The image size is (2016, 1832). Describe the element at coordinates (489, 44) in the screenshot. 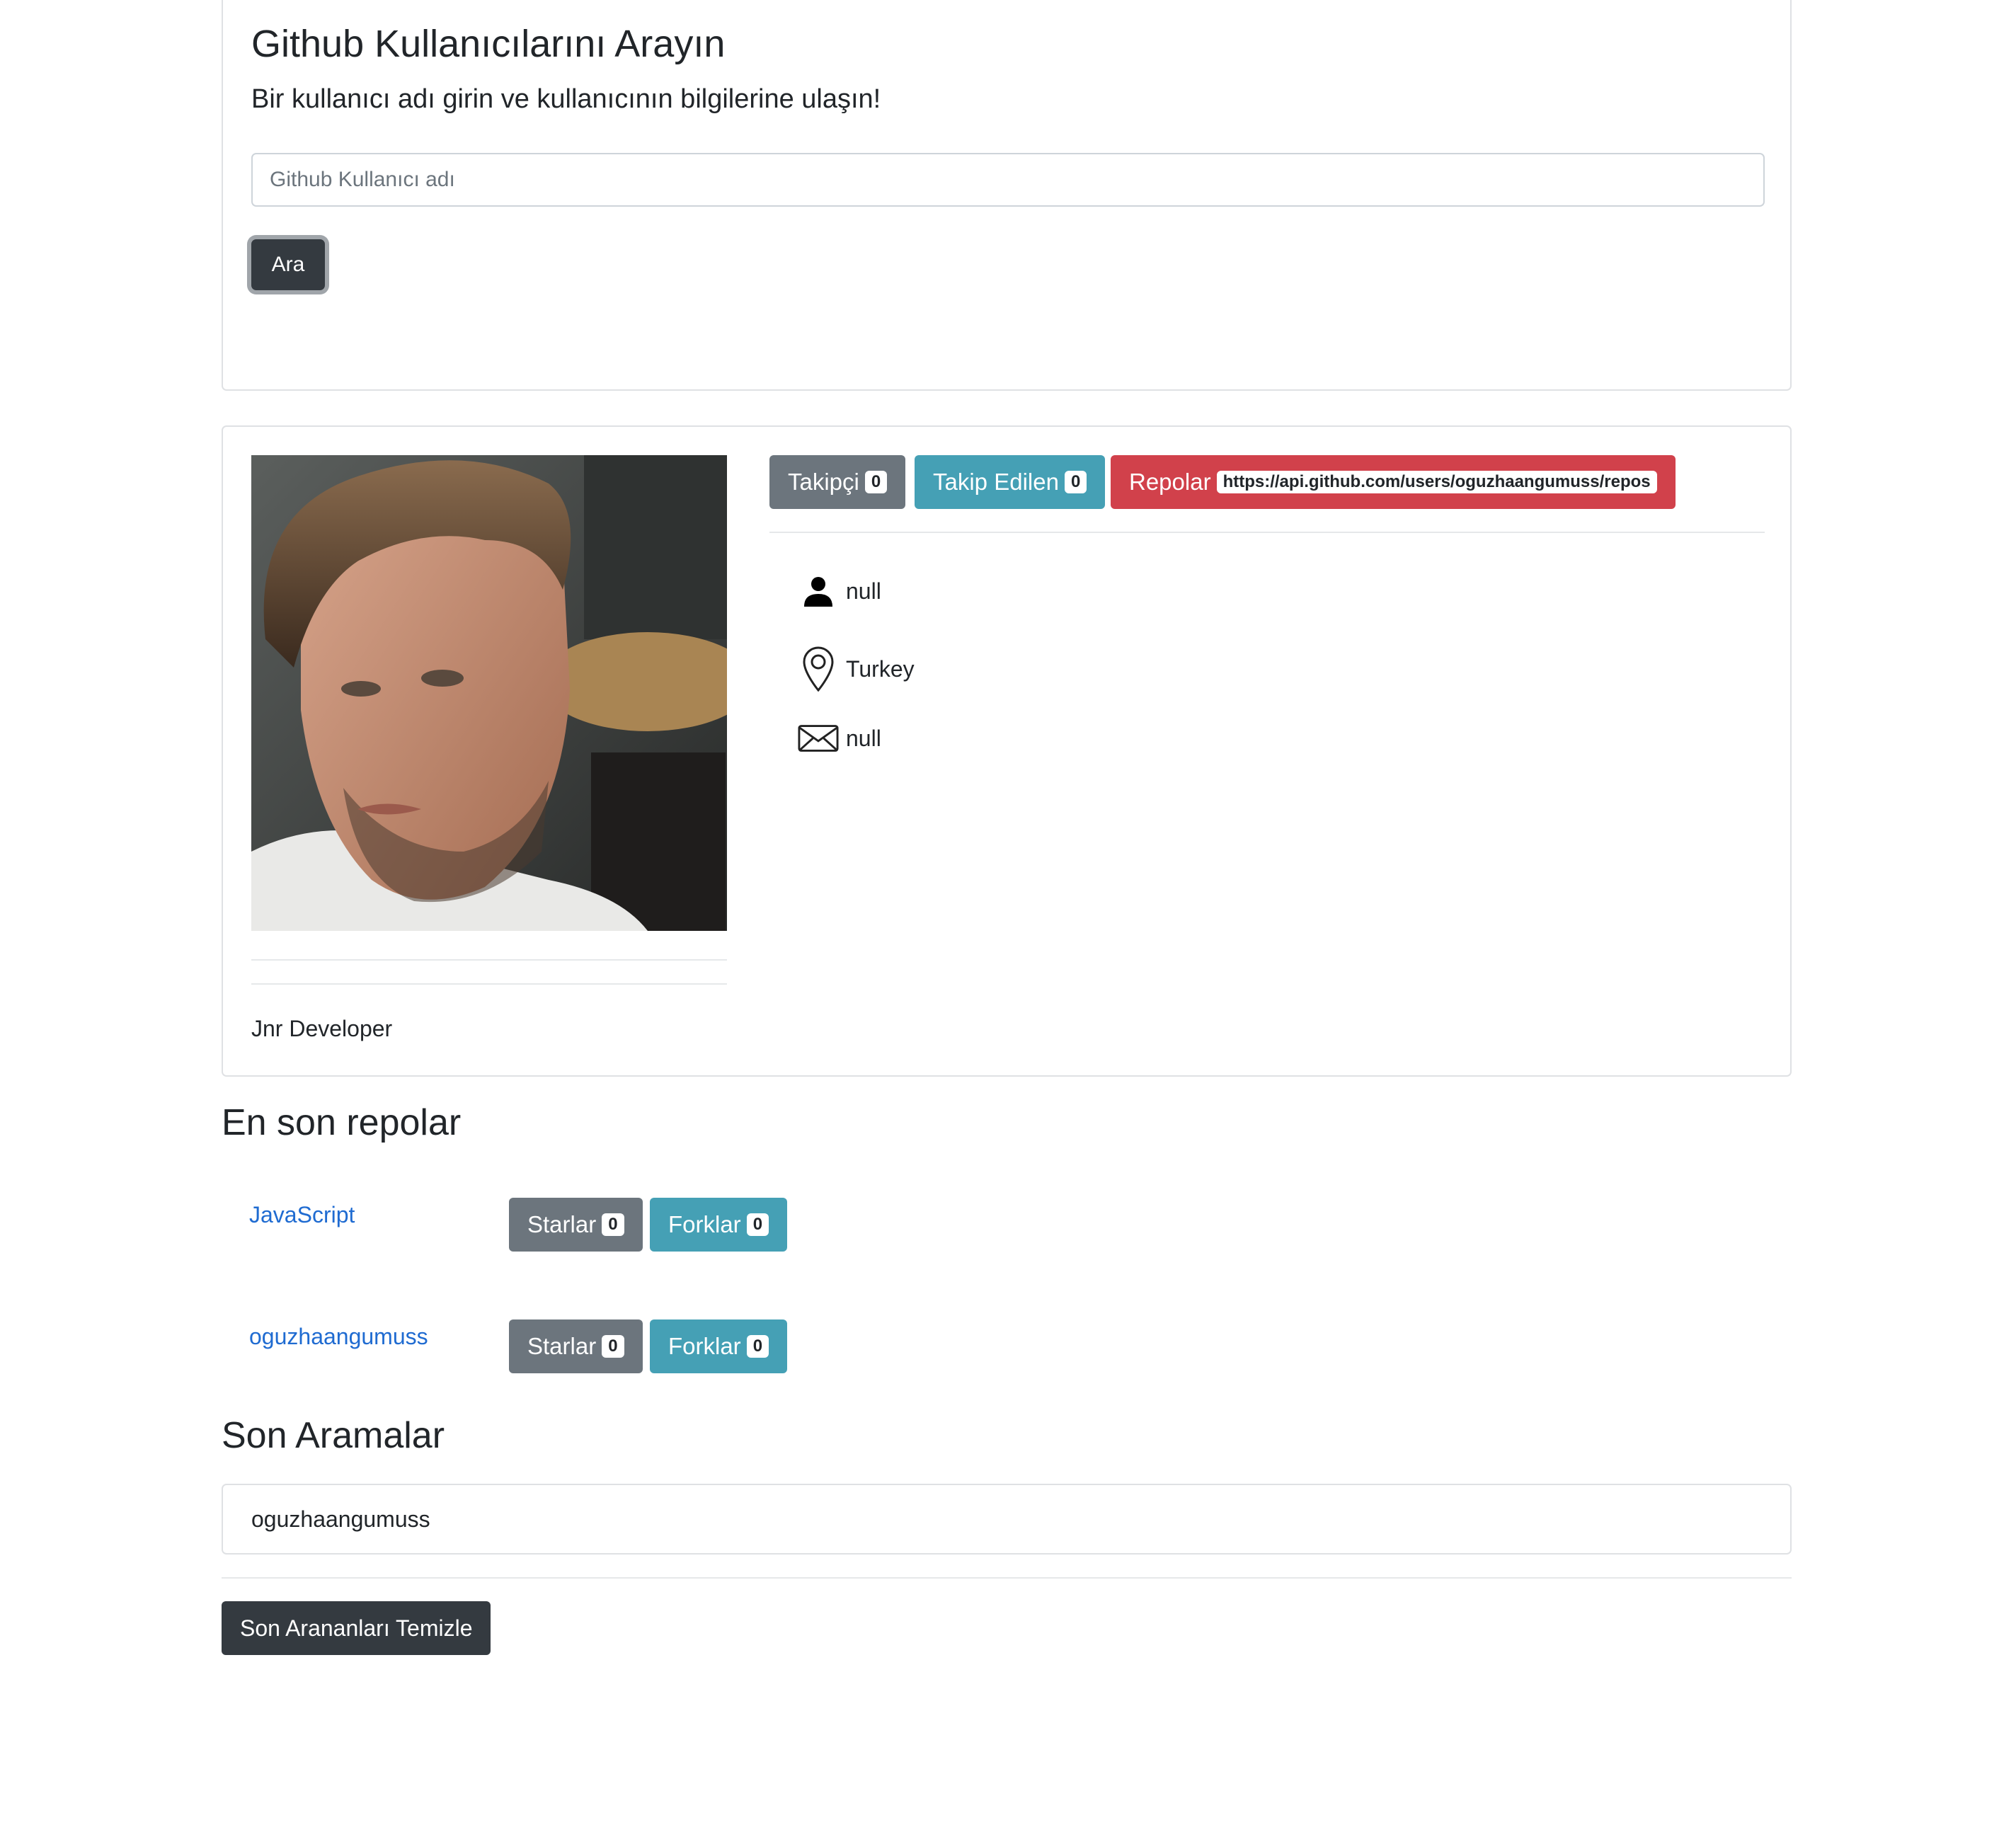

I see `page-title: Github Kullanıcılarını Arayın` at that location.